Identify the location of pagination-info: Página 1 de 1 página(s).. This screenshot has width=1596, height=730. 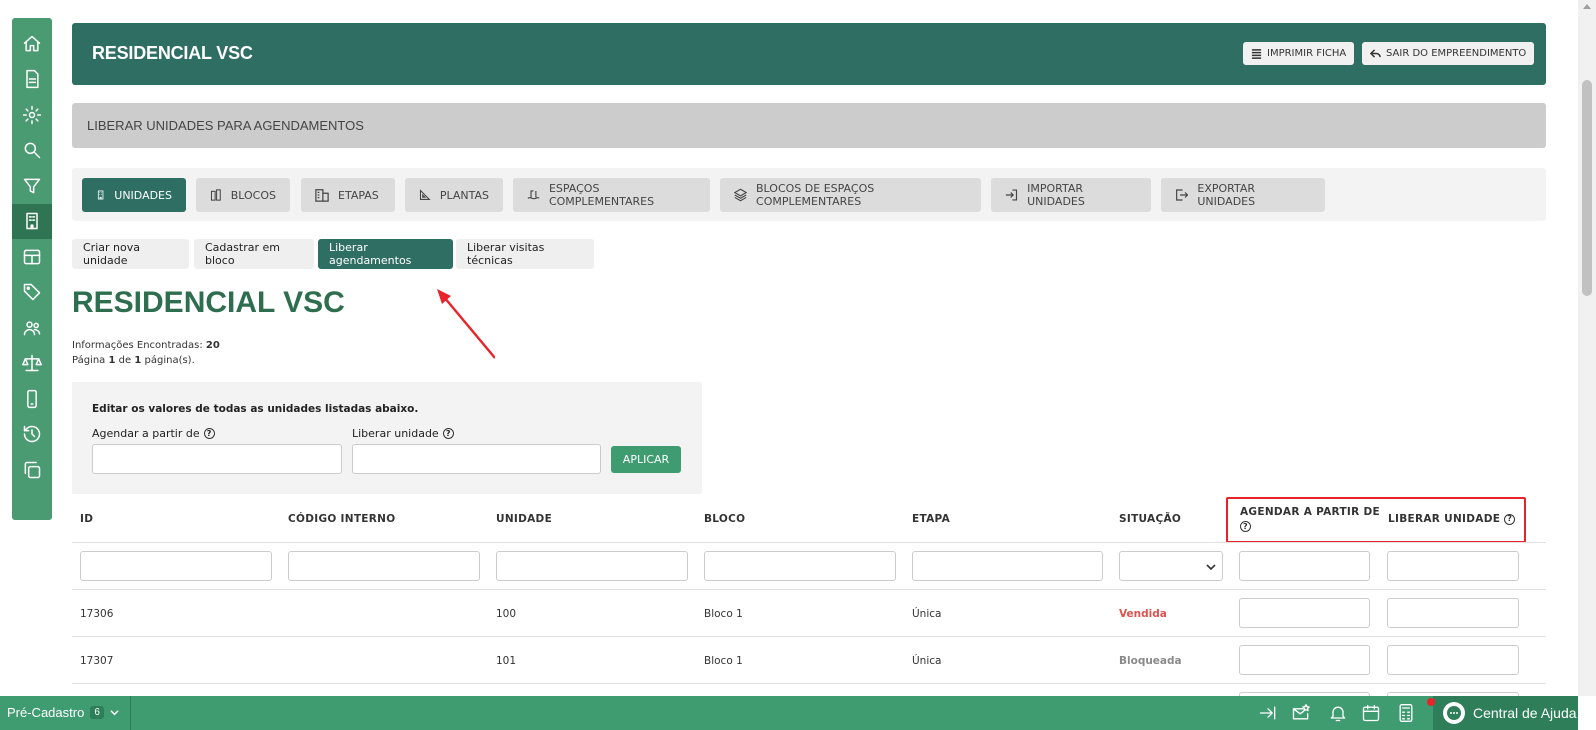
(133, 360).